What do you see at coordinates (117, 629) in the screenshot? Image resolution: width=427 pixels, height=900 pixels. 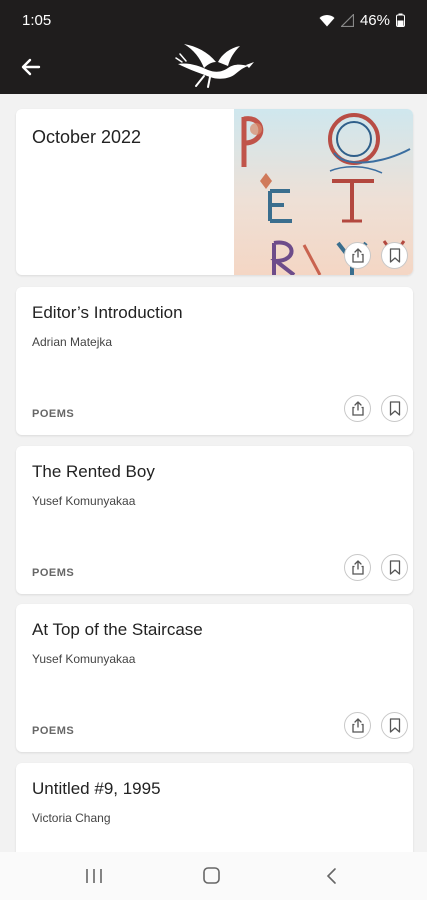 I see `article-title: At Top of the Staircase` at bounding box center [117, 629].